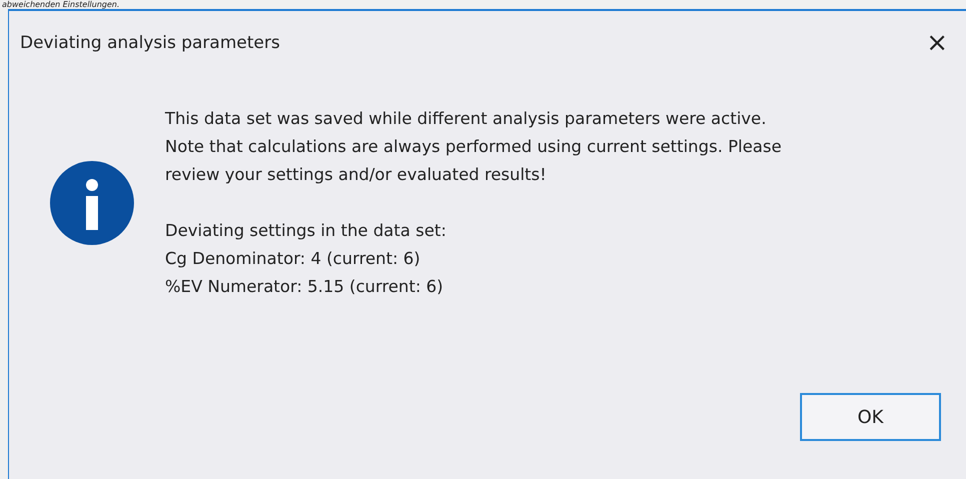 The height and width of the screenshot is (479, 966). I want to click on message-text: Cg Denominator: 4 (current: 6), so click(293, 259).